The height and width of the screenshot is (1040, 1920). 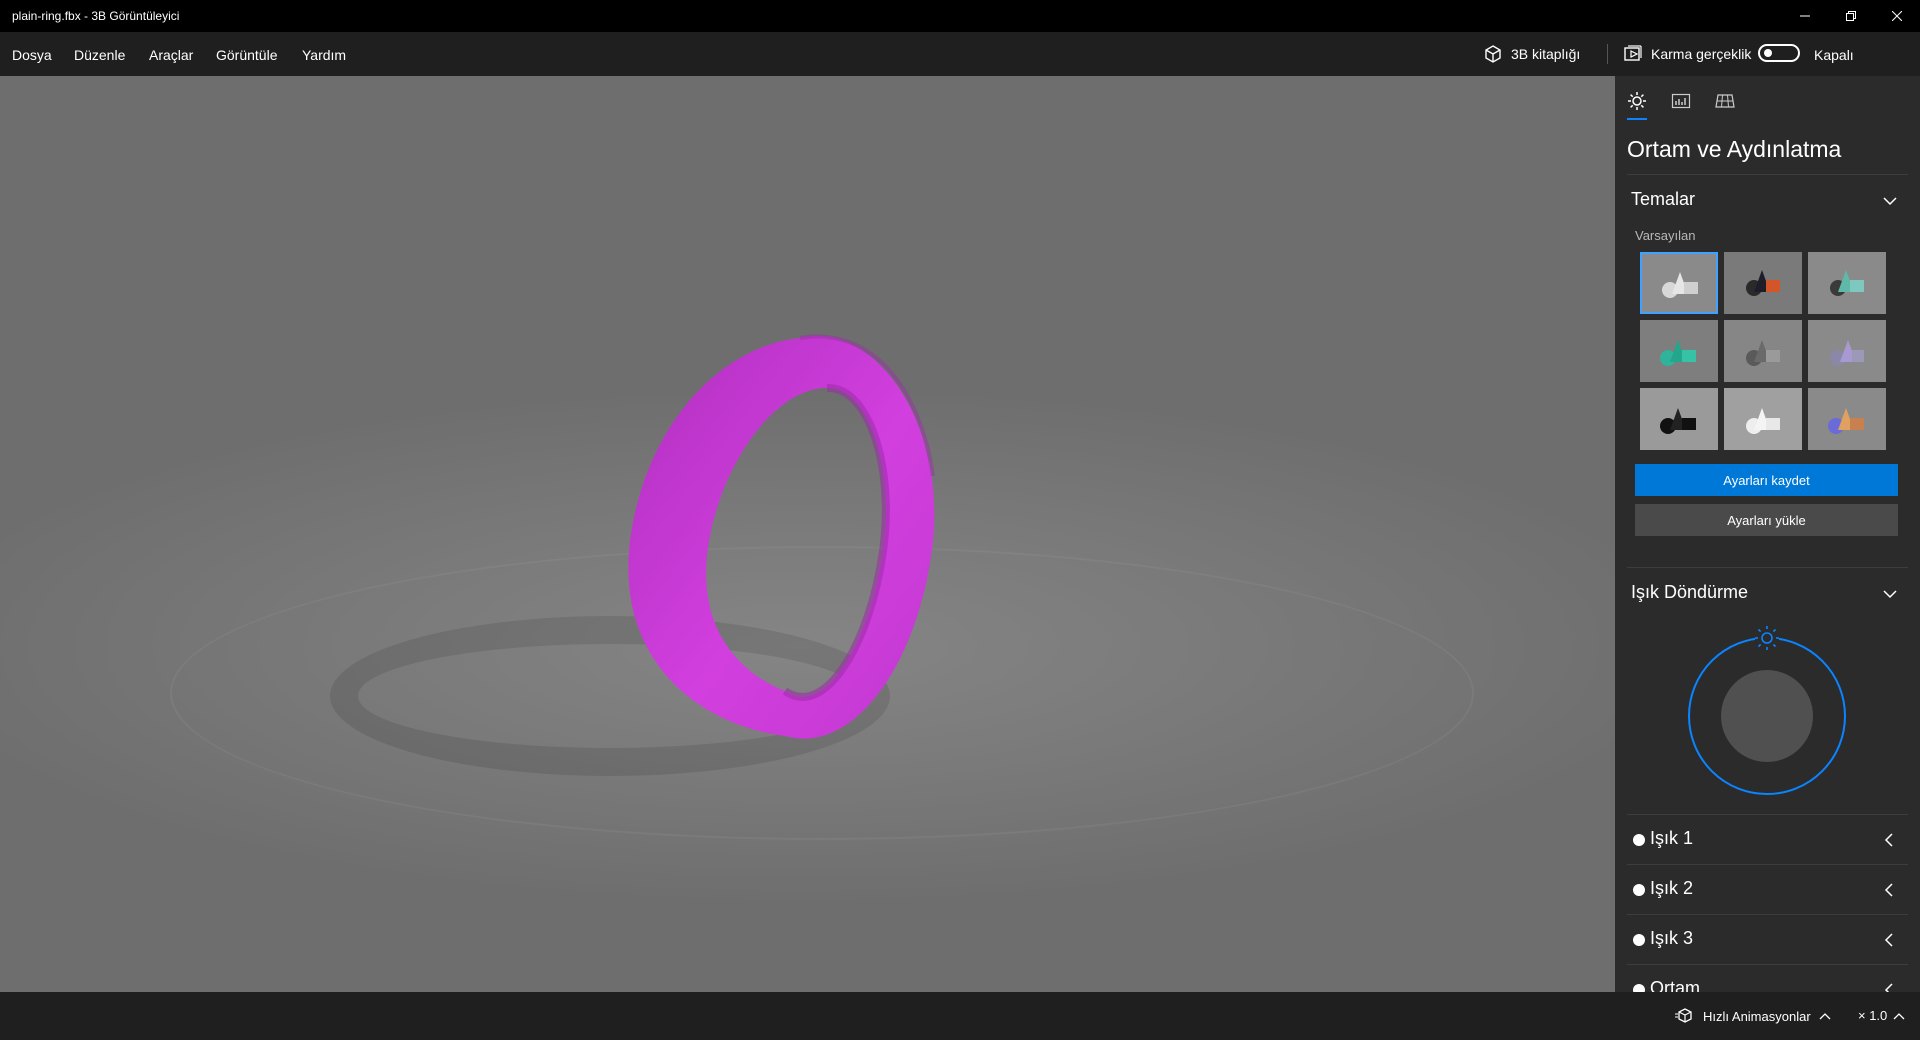 What do you see at coordinates (1757, 1016) in the screenshot?
I see `quick-animations-label: Hızlı Animasyonlar` at bounding box center [1757, 1016].